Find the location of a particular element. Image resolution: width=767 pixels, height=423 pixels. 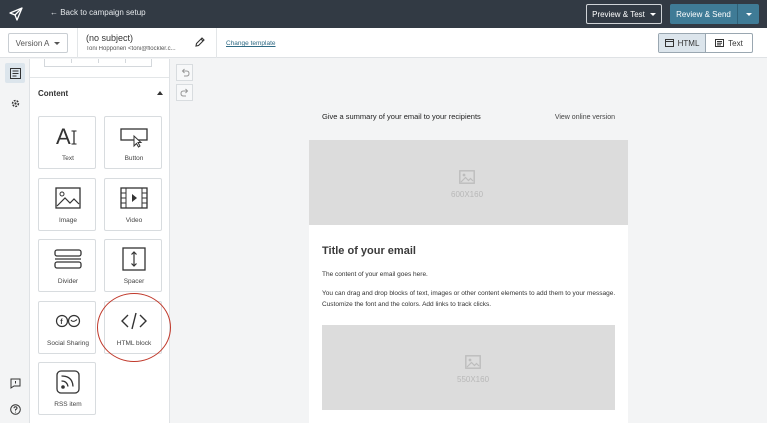

pencil-icon is located at coordinates (200, 42).